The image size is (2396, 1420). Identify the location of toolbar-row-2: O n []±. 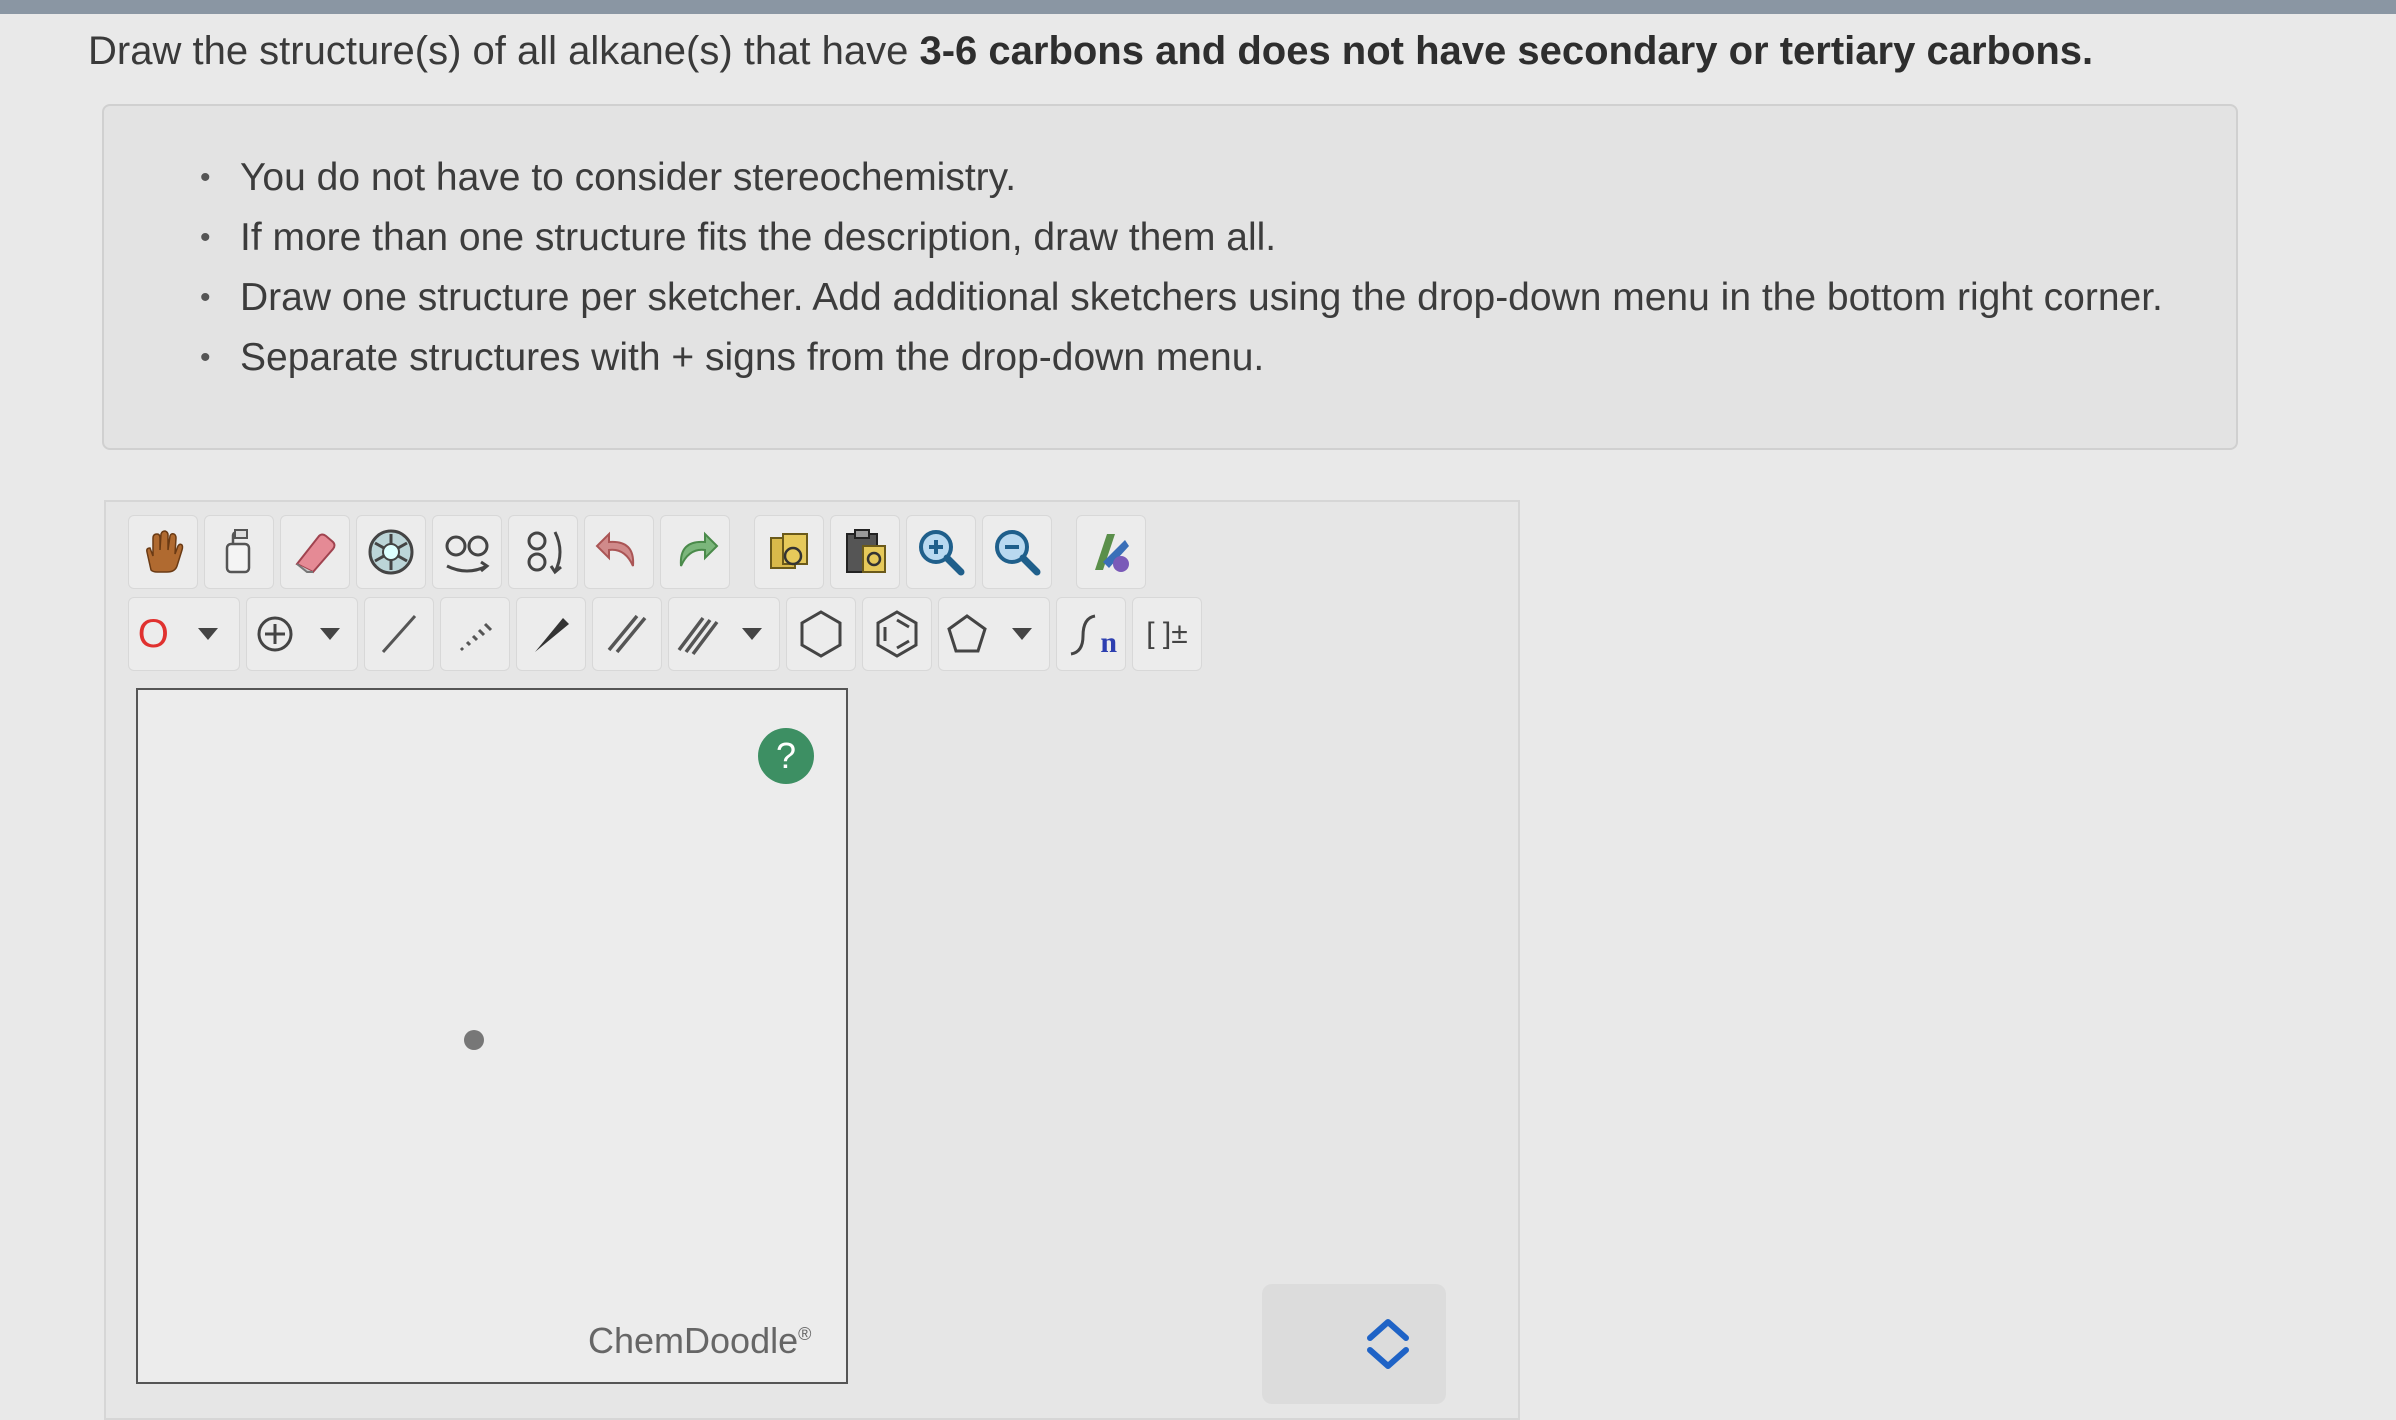
(668, 634).